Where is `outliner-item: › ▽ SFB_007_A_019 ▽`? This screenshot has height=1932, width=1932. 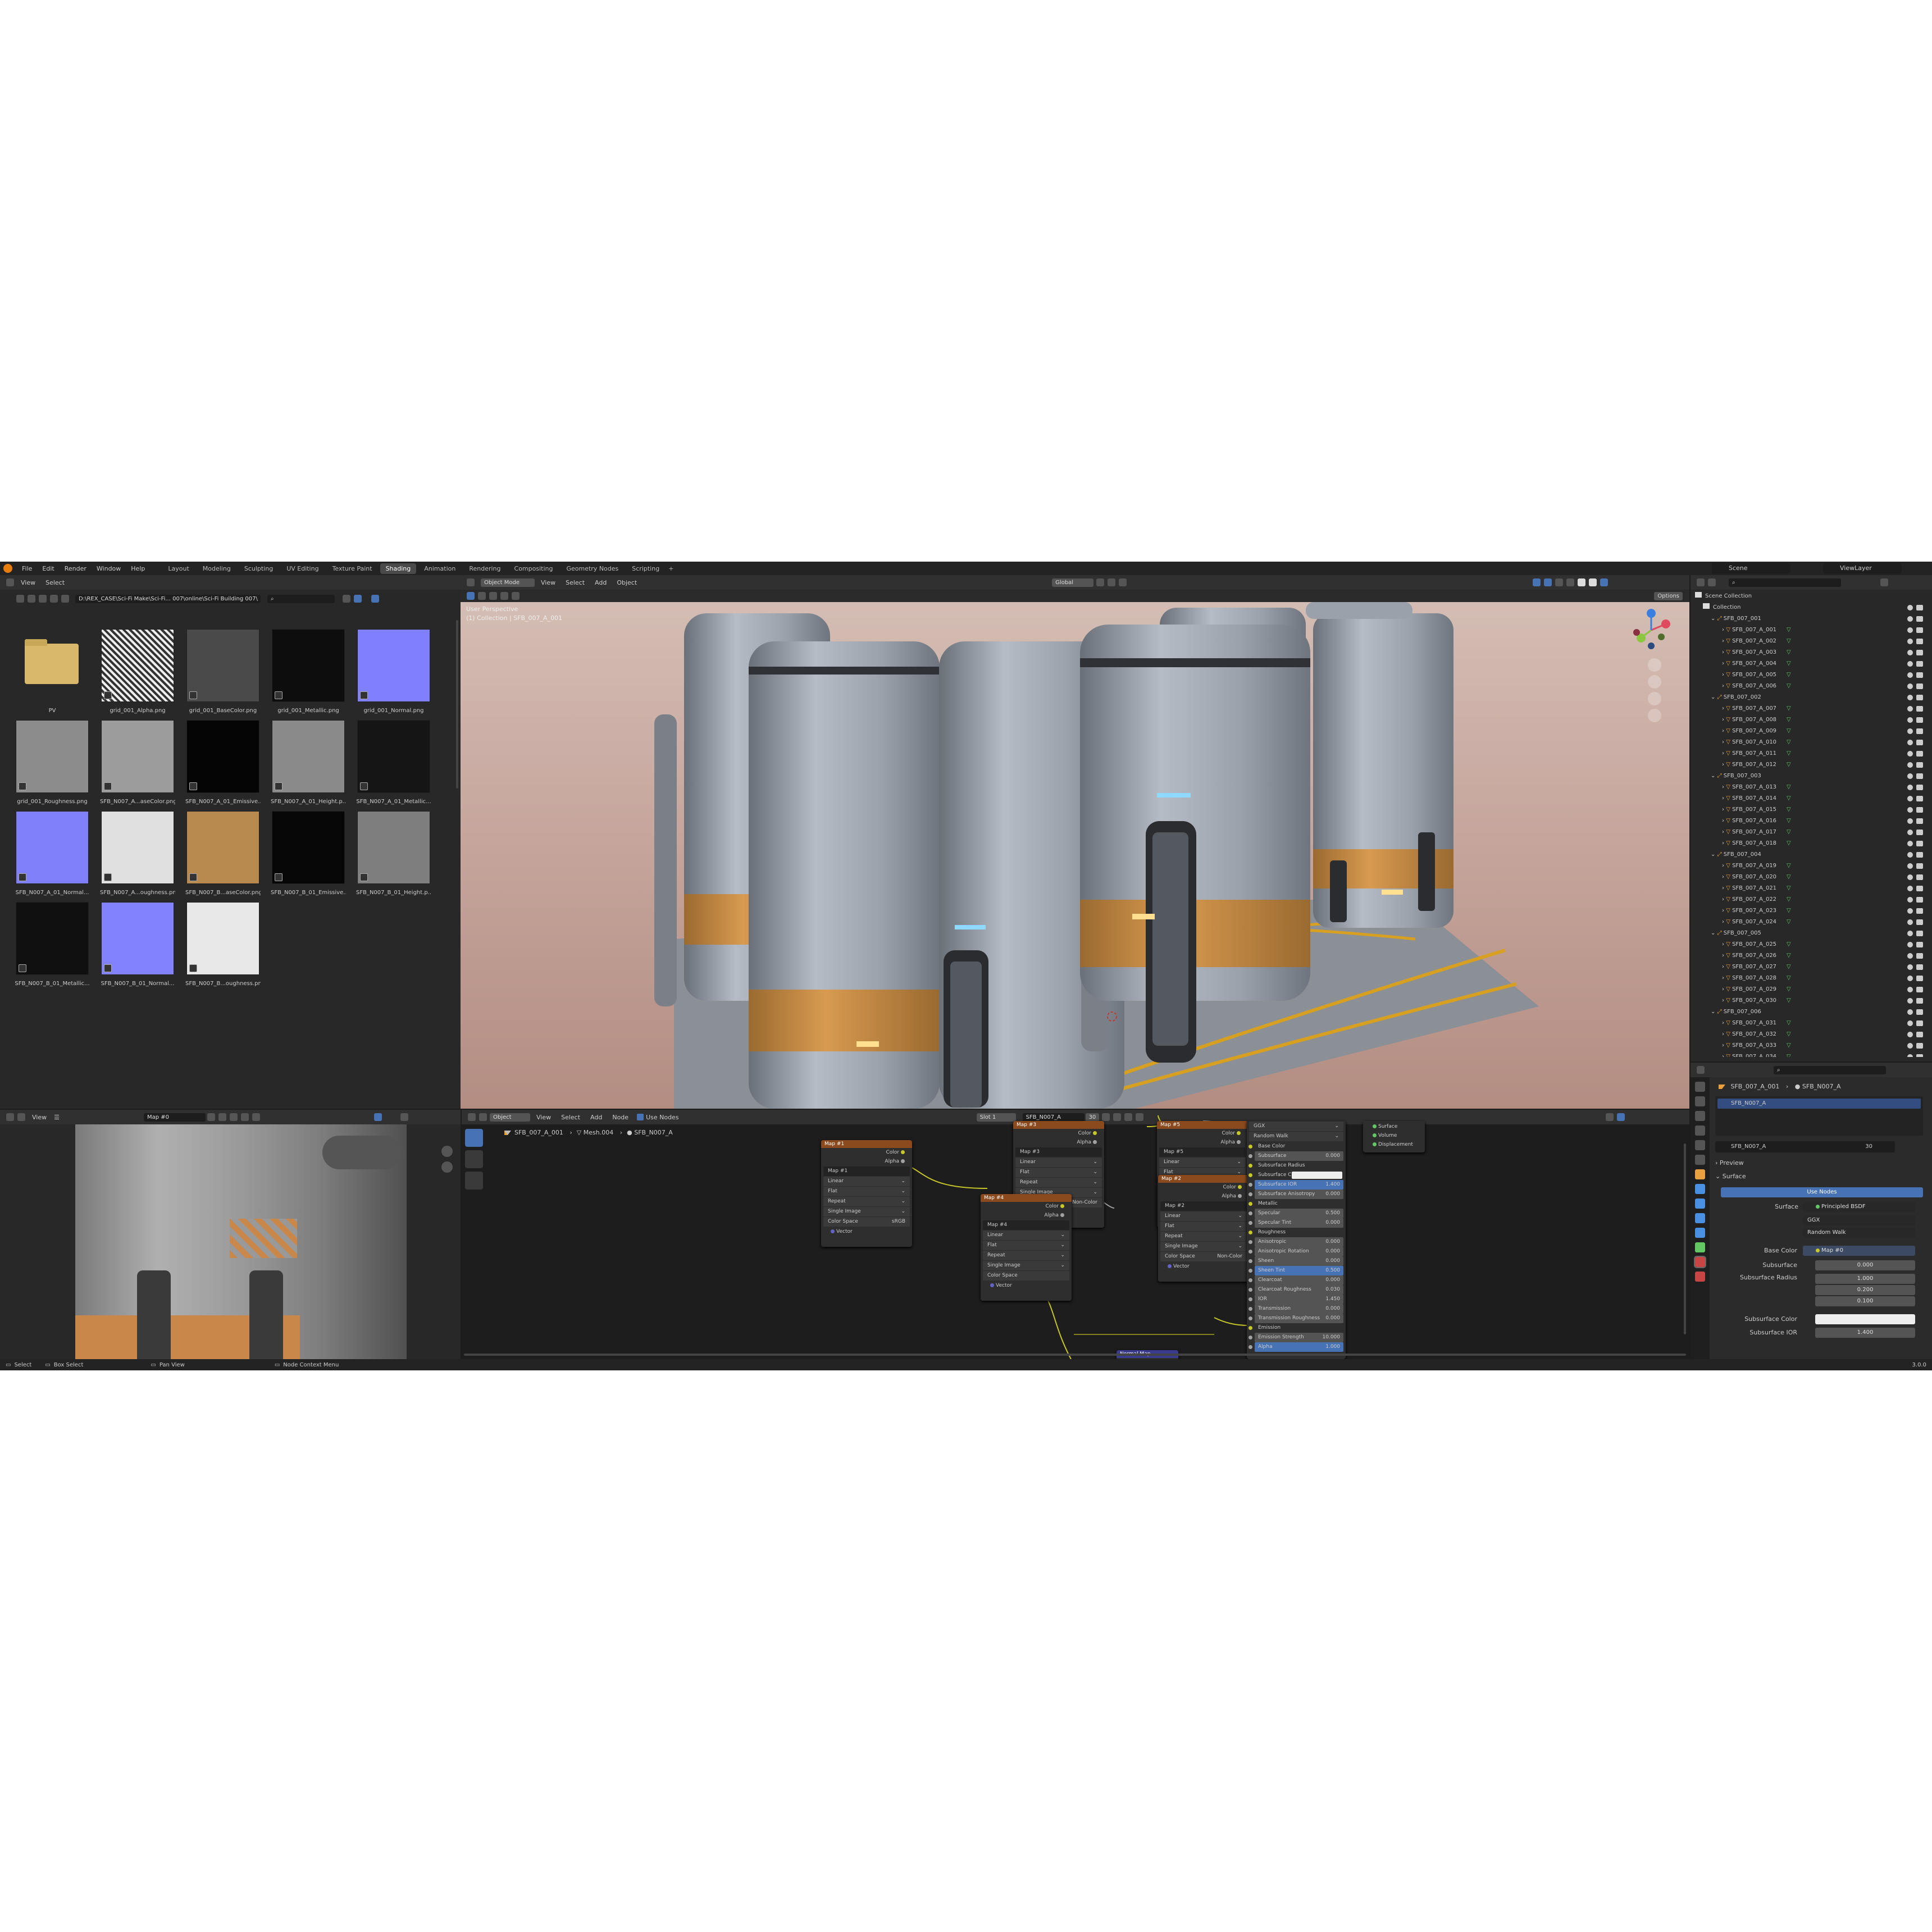
outliner-item: › ▽ SFB_007_A_019 ▽ is located at coordinates (1824, 866).